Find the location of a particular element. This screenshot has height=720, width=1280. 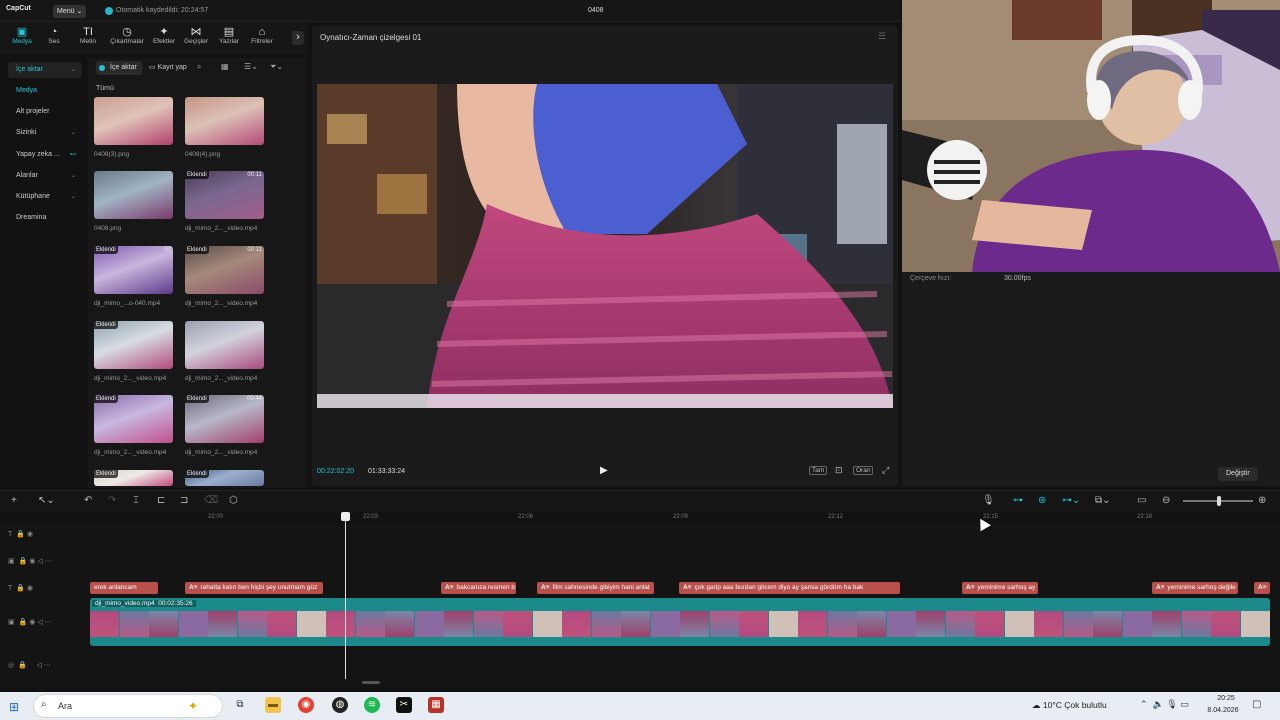

playhead-handle is located at coordinates (345, 516).